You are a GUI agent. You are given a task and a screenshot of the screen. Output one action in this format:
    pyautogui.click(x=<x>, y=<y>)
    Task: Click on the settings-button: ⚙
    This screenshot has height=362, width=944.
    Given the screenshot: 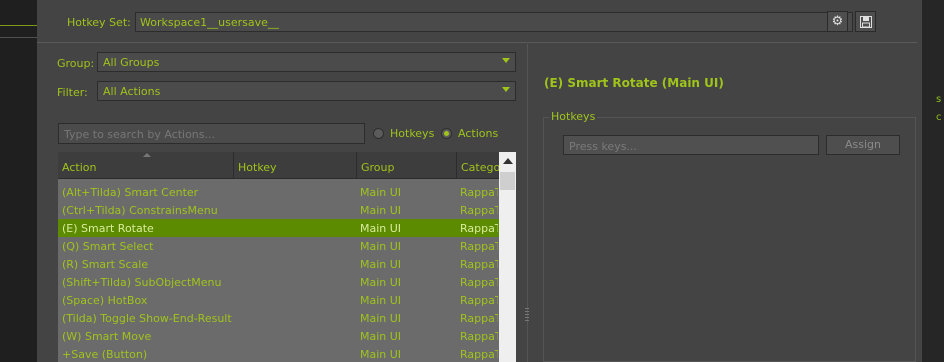 What is the action you would take?
    pyautogui.click(x=837, y=21)
    